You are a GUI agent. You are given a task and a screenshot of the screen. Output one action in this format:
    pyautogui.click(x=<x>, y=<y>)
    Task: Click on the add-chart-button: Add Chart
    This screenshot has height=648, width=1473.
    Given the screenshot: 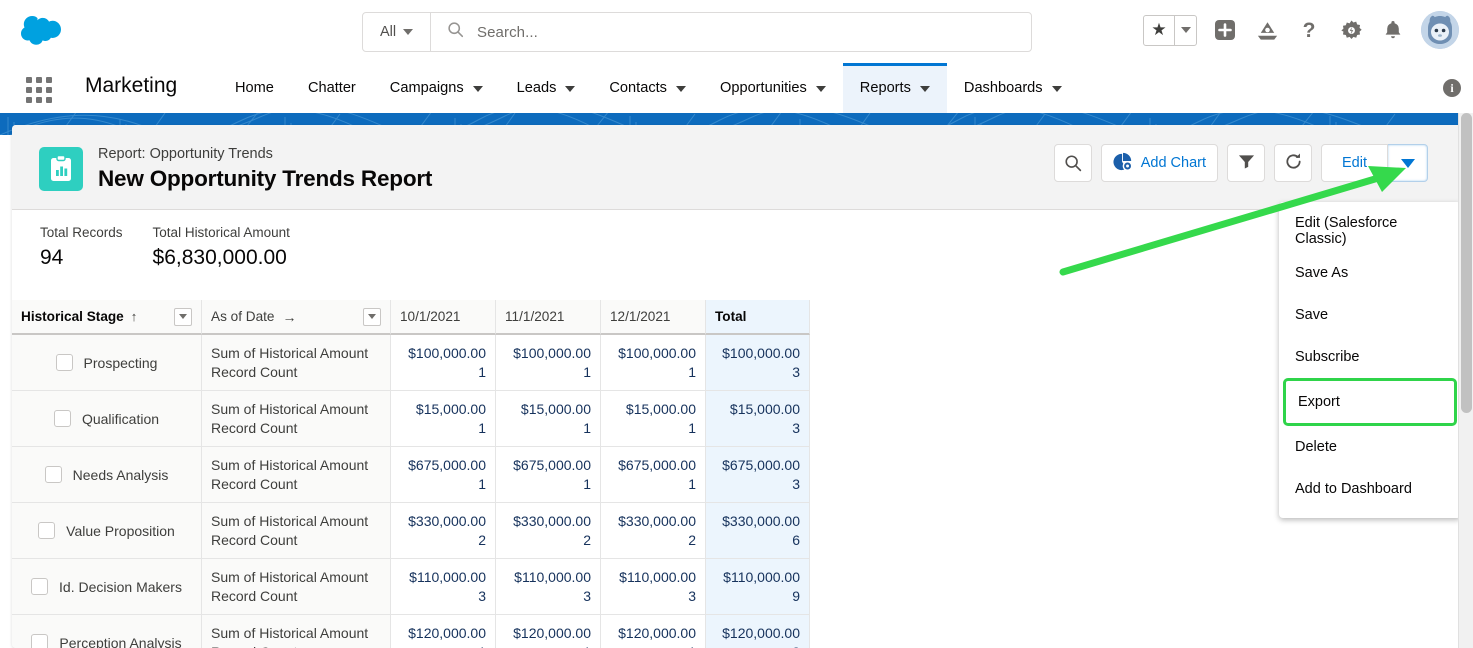 What is the action you would take?
    pyautogui.click(x=1159, y=163)
    